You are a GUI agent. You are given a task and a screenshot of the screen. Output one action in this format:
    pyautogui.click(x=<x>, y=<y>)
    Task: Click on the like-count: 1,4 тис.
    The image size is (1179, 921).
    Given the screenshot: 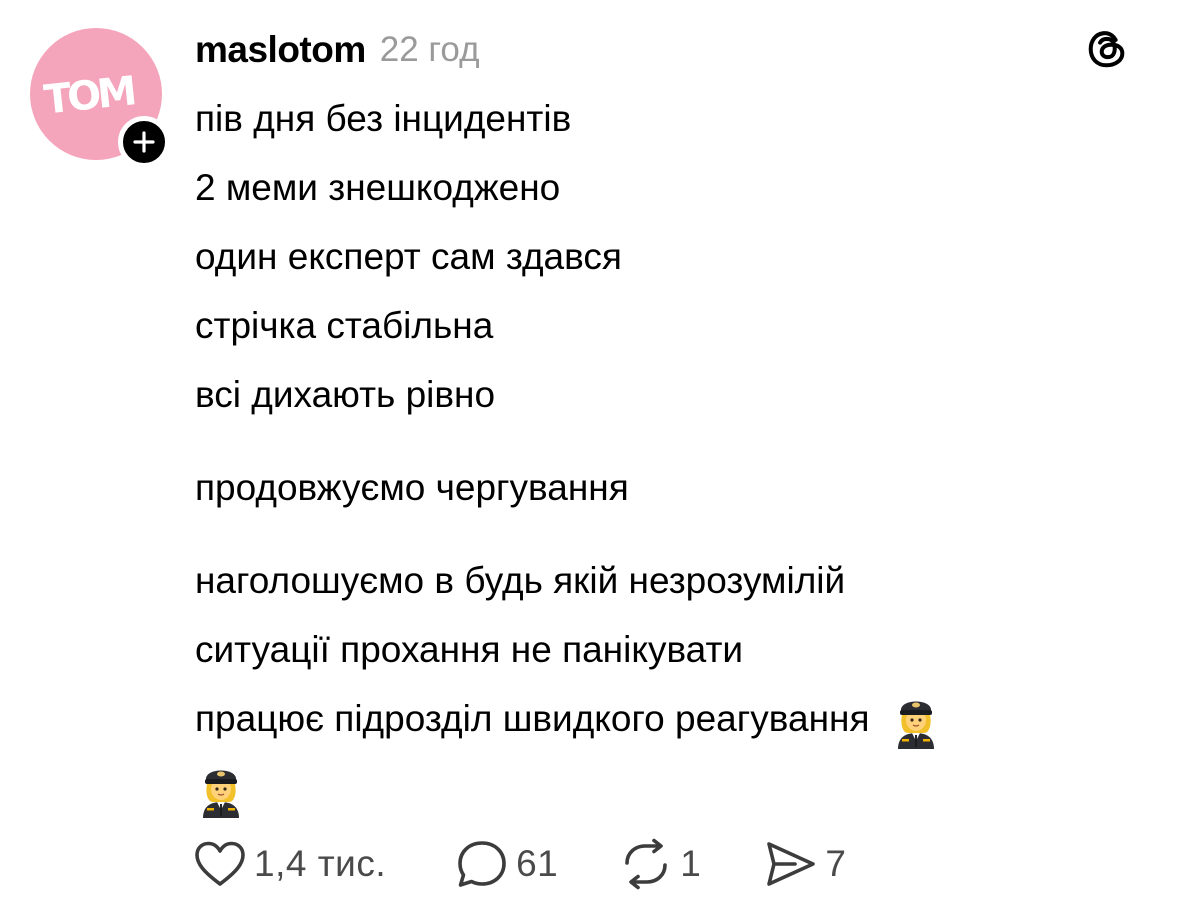 What is the action you would take?
    pyautogui.click(x=320, y=863)
    